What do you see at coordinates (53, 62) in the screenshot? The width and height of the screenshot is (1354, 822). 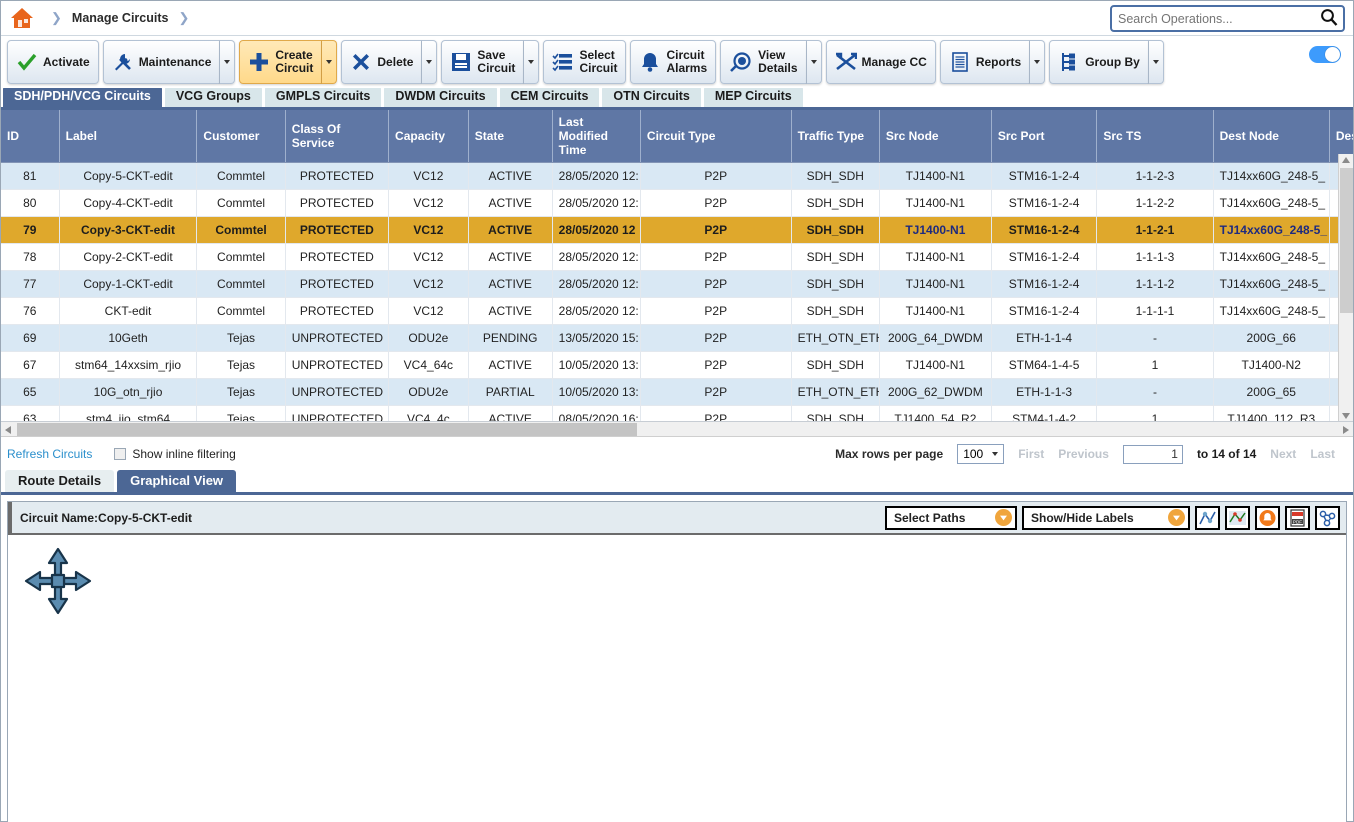 I see `activate-button: Activate` at bounding box center [53, 62].